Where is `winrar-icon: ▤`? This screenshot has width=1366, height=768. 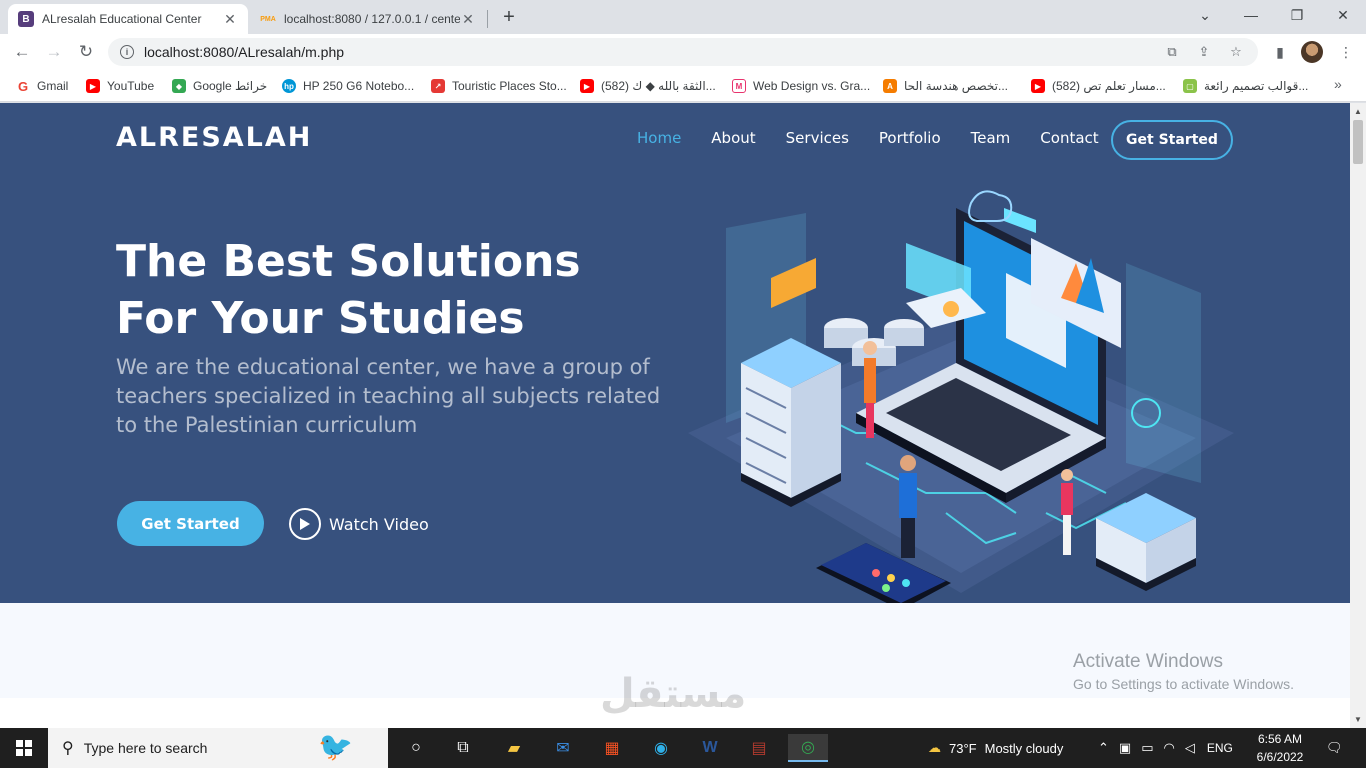 winrar-icon: ▤ is located at coordinates (759, 748).